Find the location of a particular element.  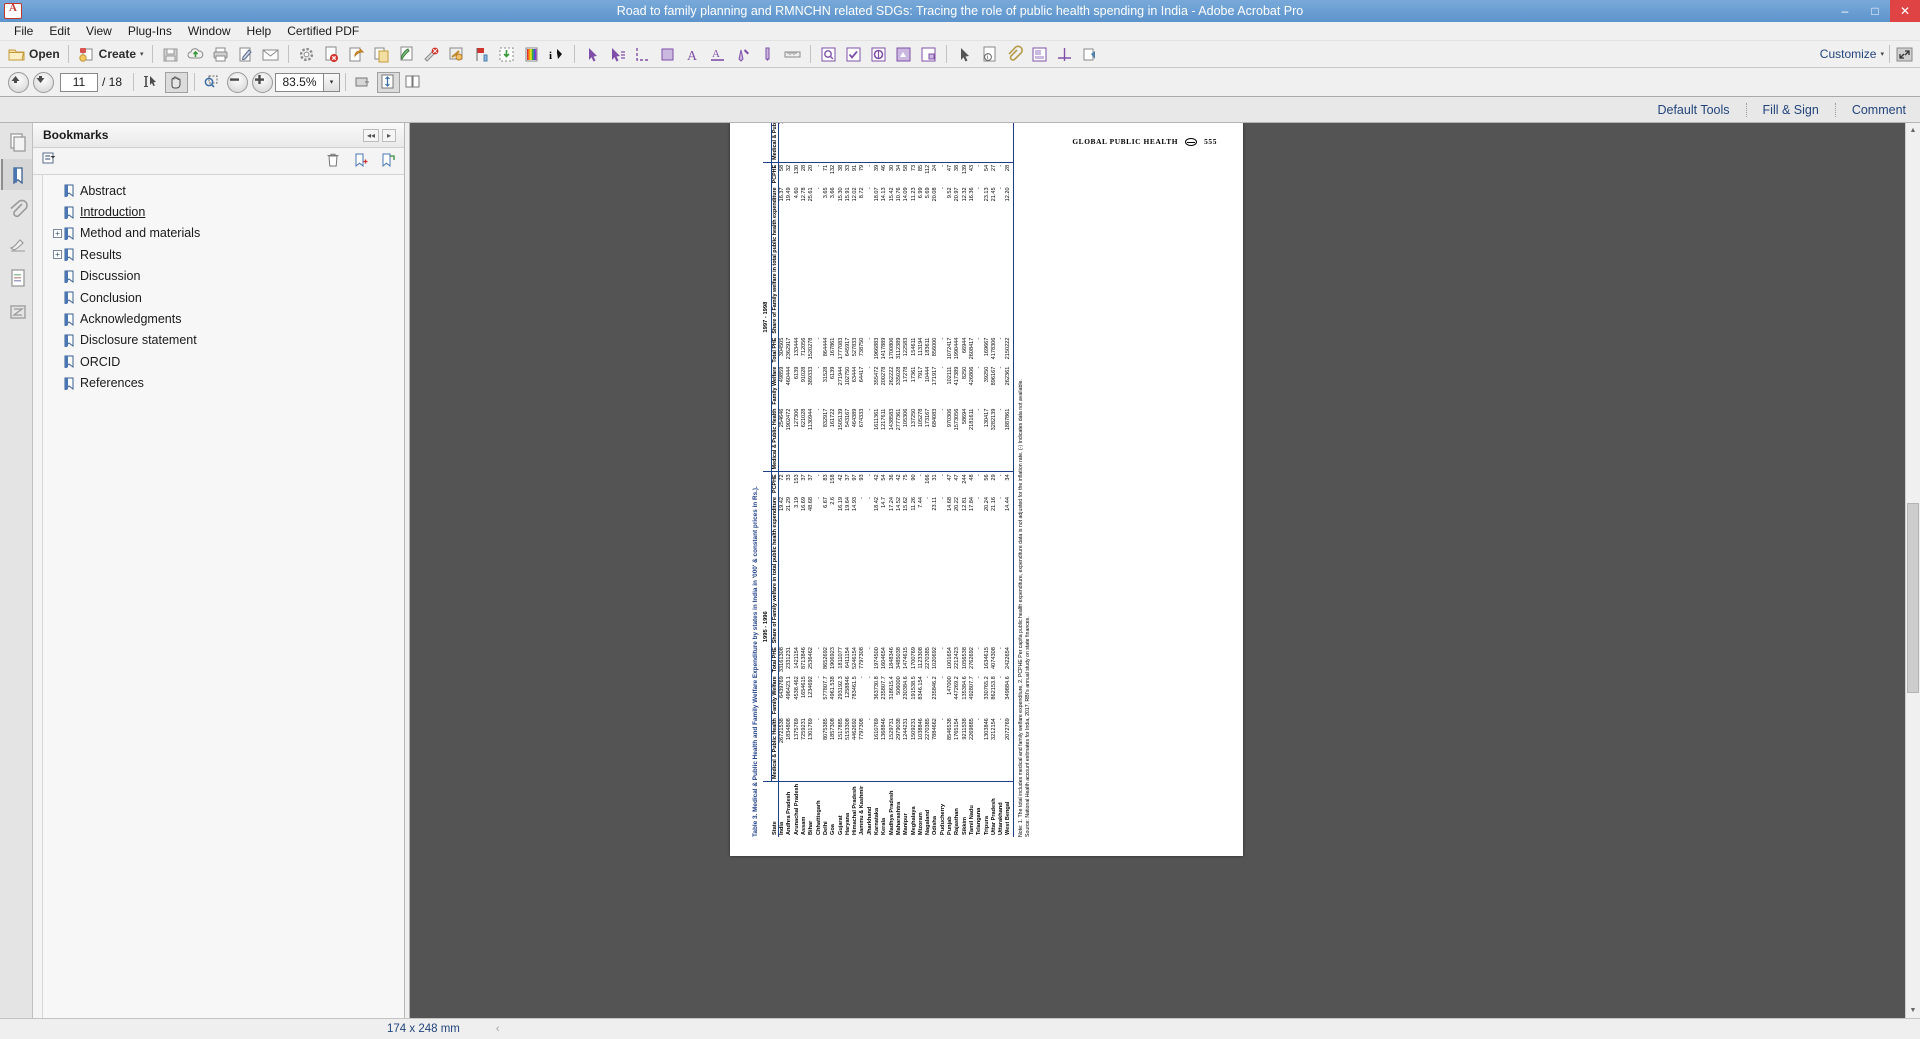

bookmark-item-introduction: + Introduction is located at coordinates (223, 211).